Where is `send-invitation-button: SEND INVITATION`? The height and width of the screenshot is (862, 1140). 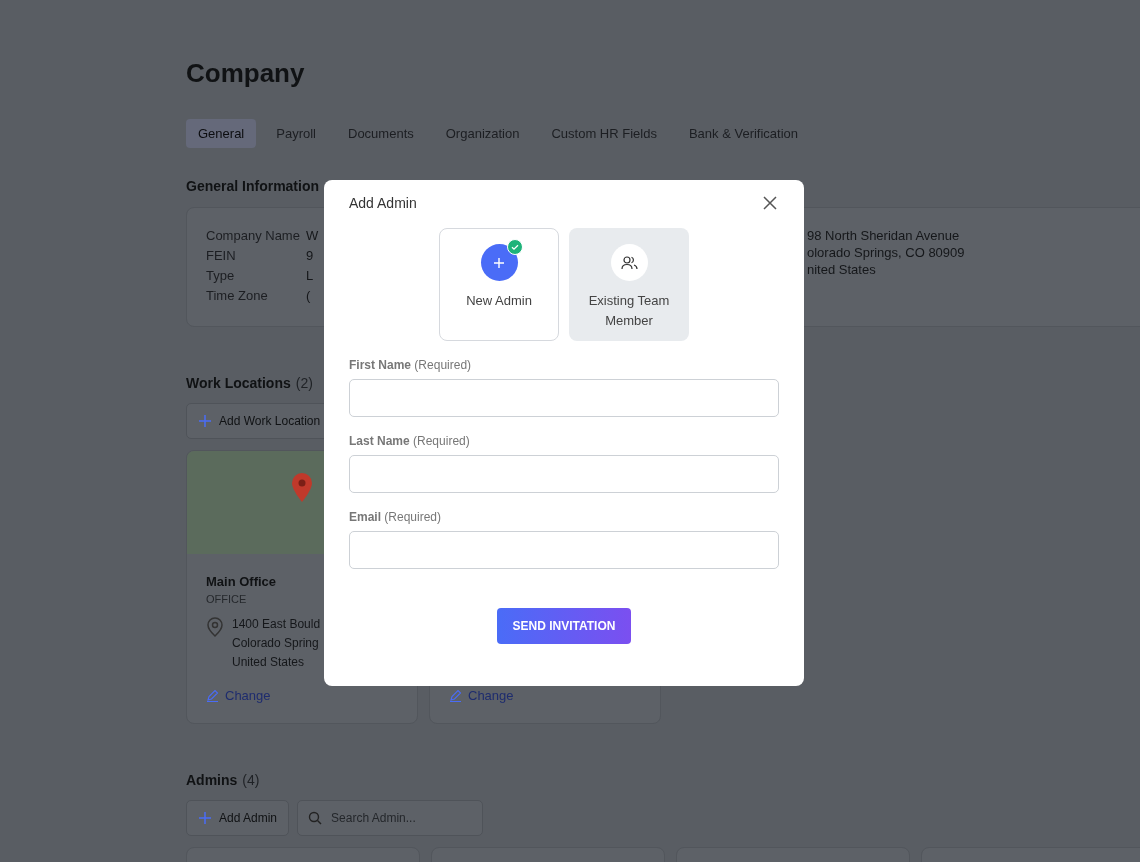 send-invitation-button: SEND INVITATION is located at coordinates (564, 626).